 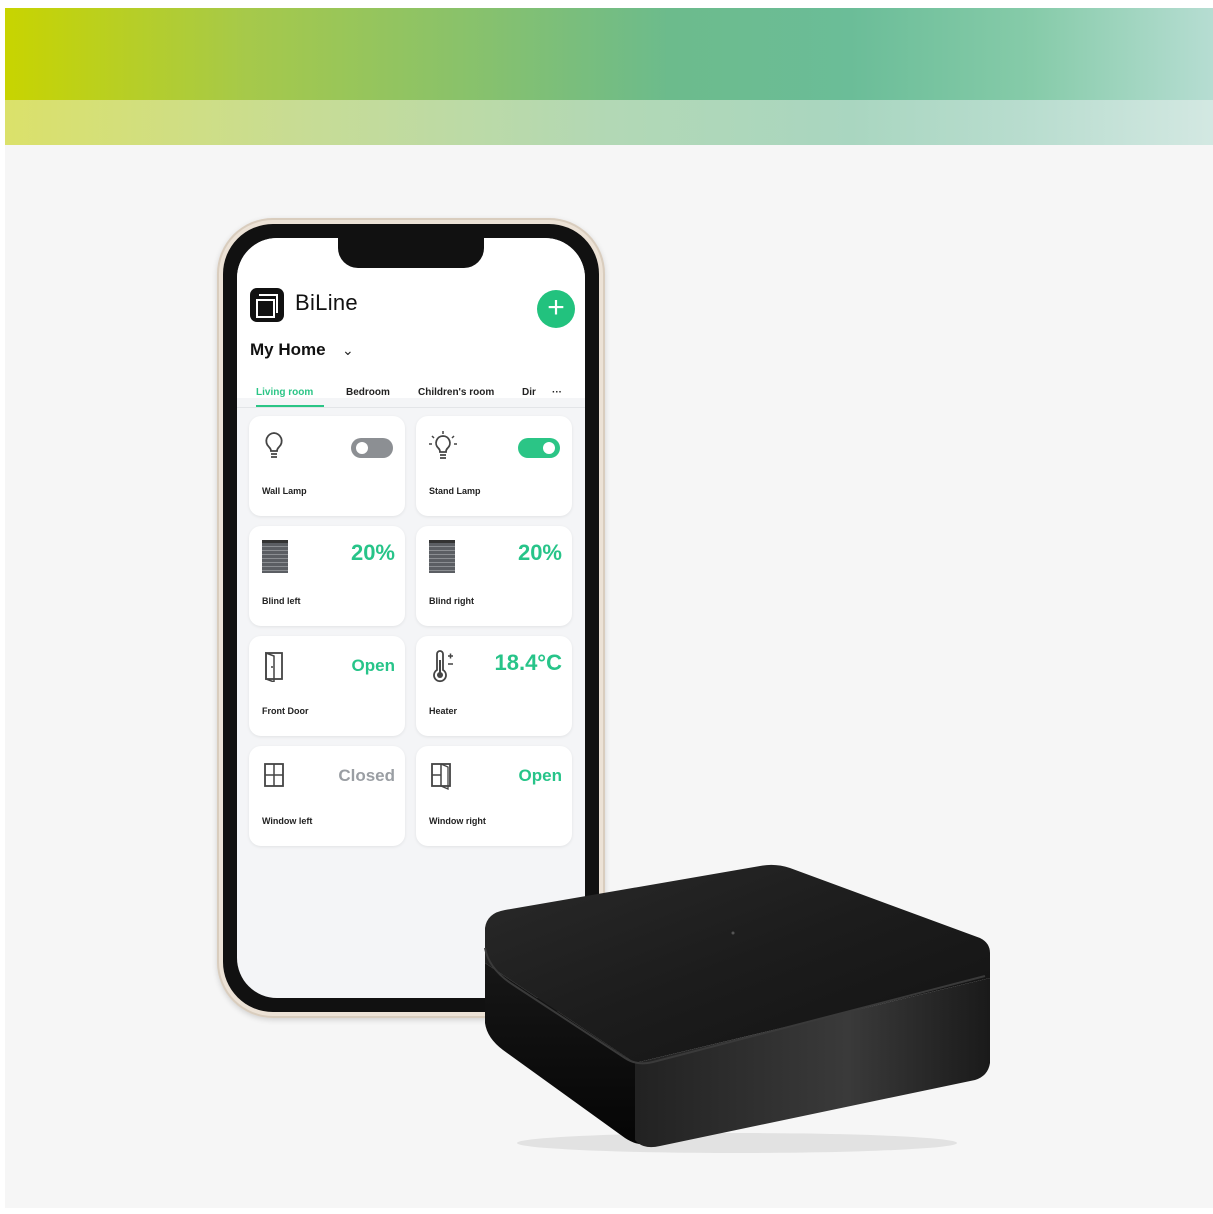 What do you see at coordinates (540, 775) in the screenshot?
I see `window-status: Open` at bounding box center [540, 775].